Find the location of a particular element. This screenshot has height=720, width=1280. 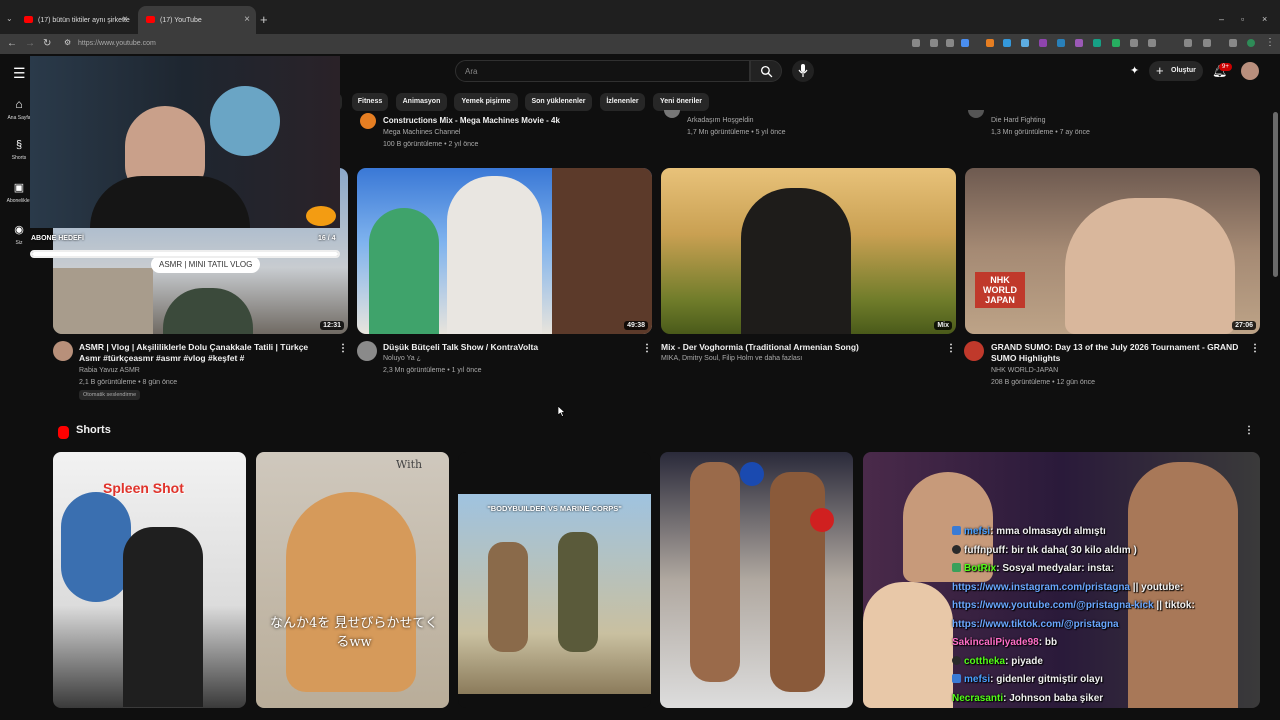

chip-yeni-oneriler: Yeni öneriler is located at coordinates (681, 102).